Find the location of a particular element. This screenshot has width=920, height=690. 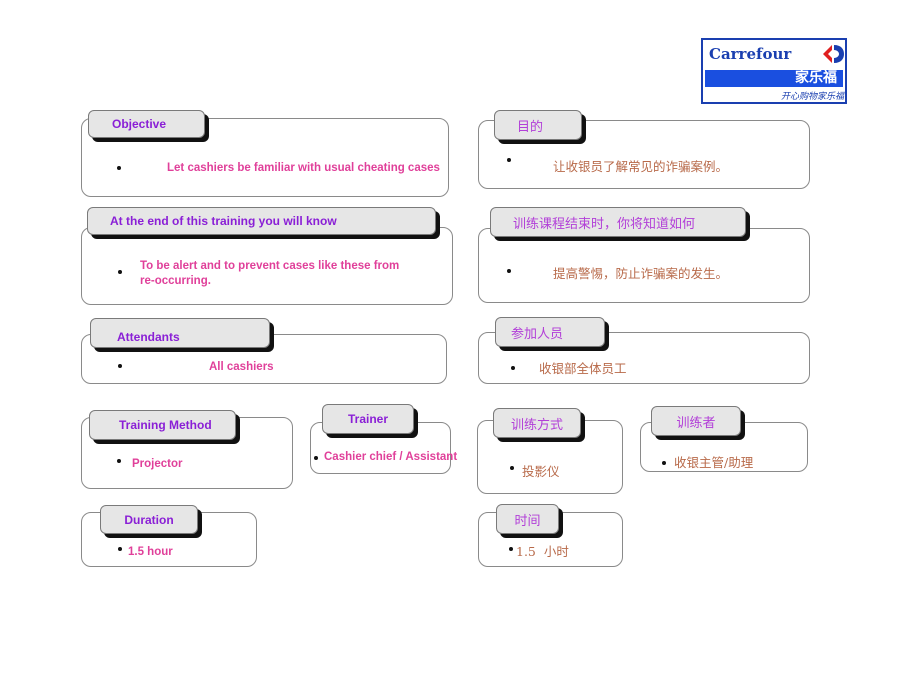

objective-heading-zh-text: 目的 is located at coordinates (530, 127).